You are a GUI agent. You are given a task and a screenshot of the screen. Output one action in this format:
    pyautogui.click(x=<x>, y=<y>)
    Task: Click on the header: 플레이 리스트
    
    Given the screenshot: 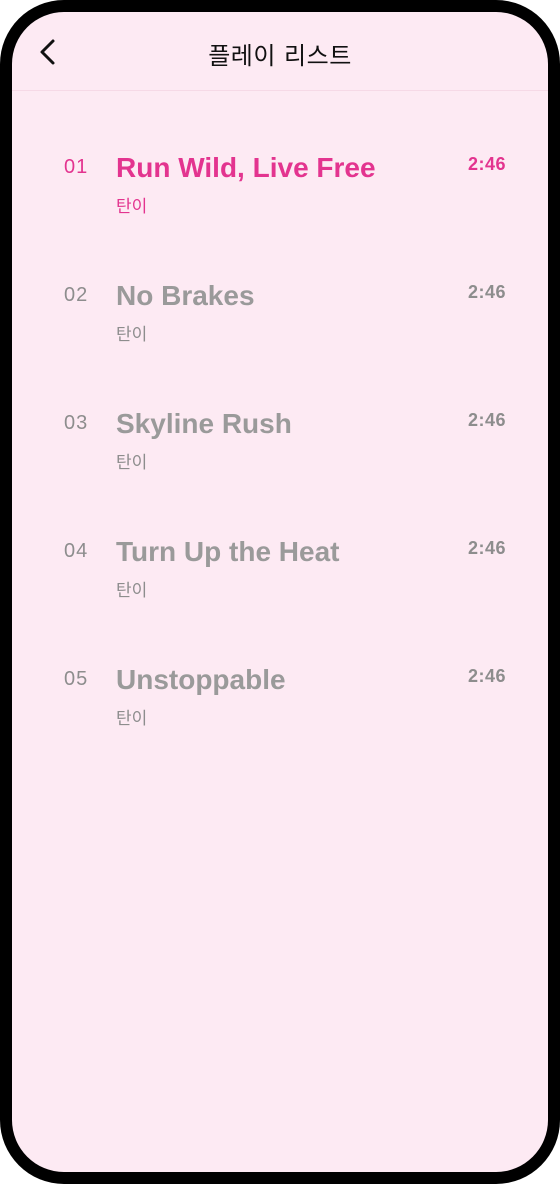 What is the action you would take?
    pyautogui.click(x=280, y=51)
    